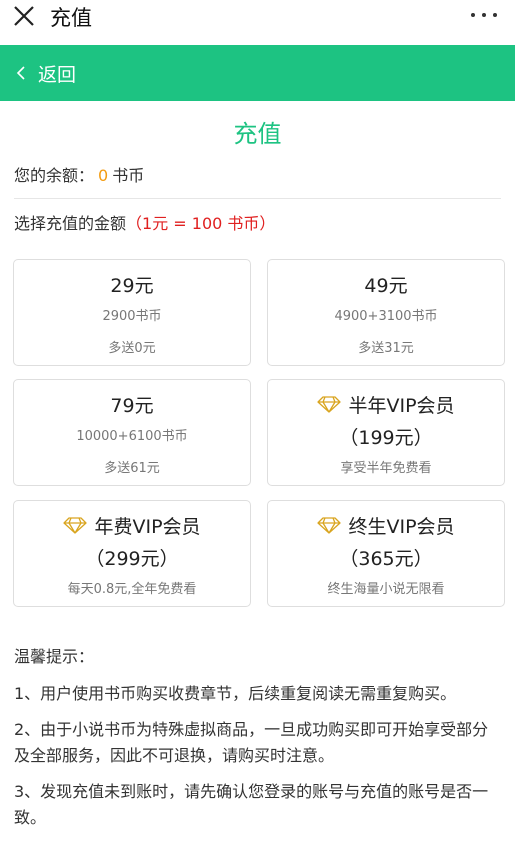 This screenshot has height=867, width=515. I want to click on vip-card-lifetime: 终生VIP会员 （365元） 终生海量小说无限看, so click(386, 553).